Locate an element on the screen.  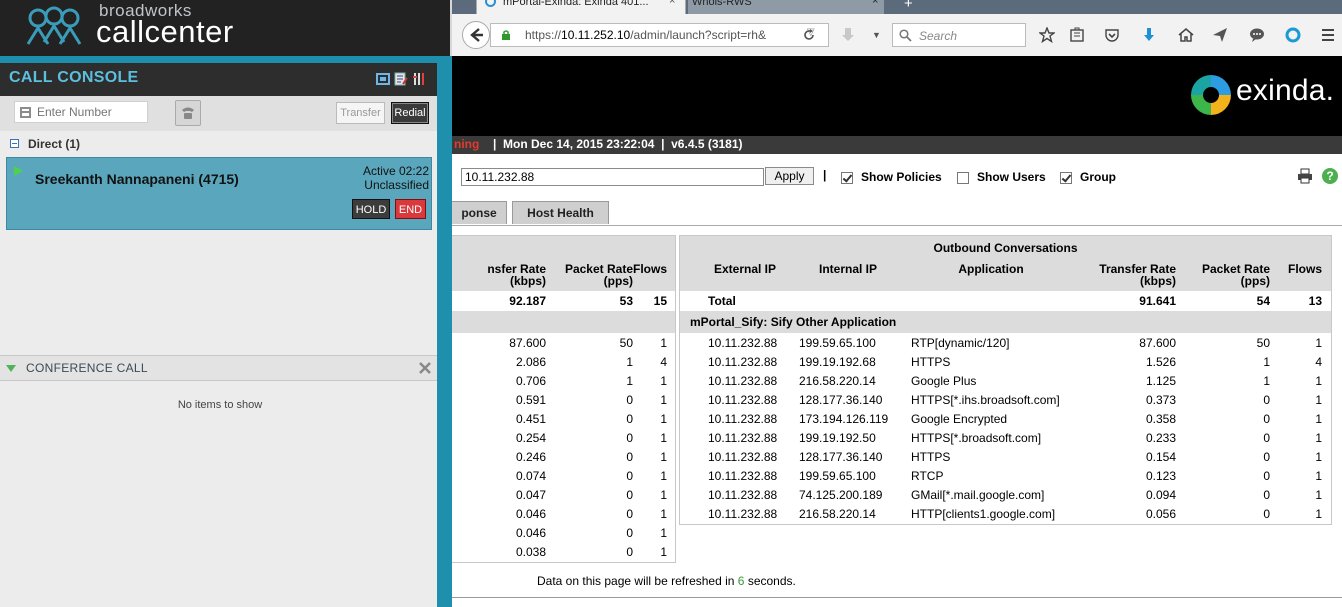
column-header: Internal IP is located at coordinates (847, 269).